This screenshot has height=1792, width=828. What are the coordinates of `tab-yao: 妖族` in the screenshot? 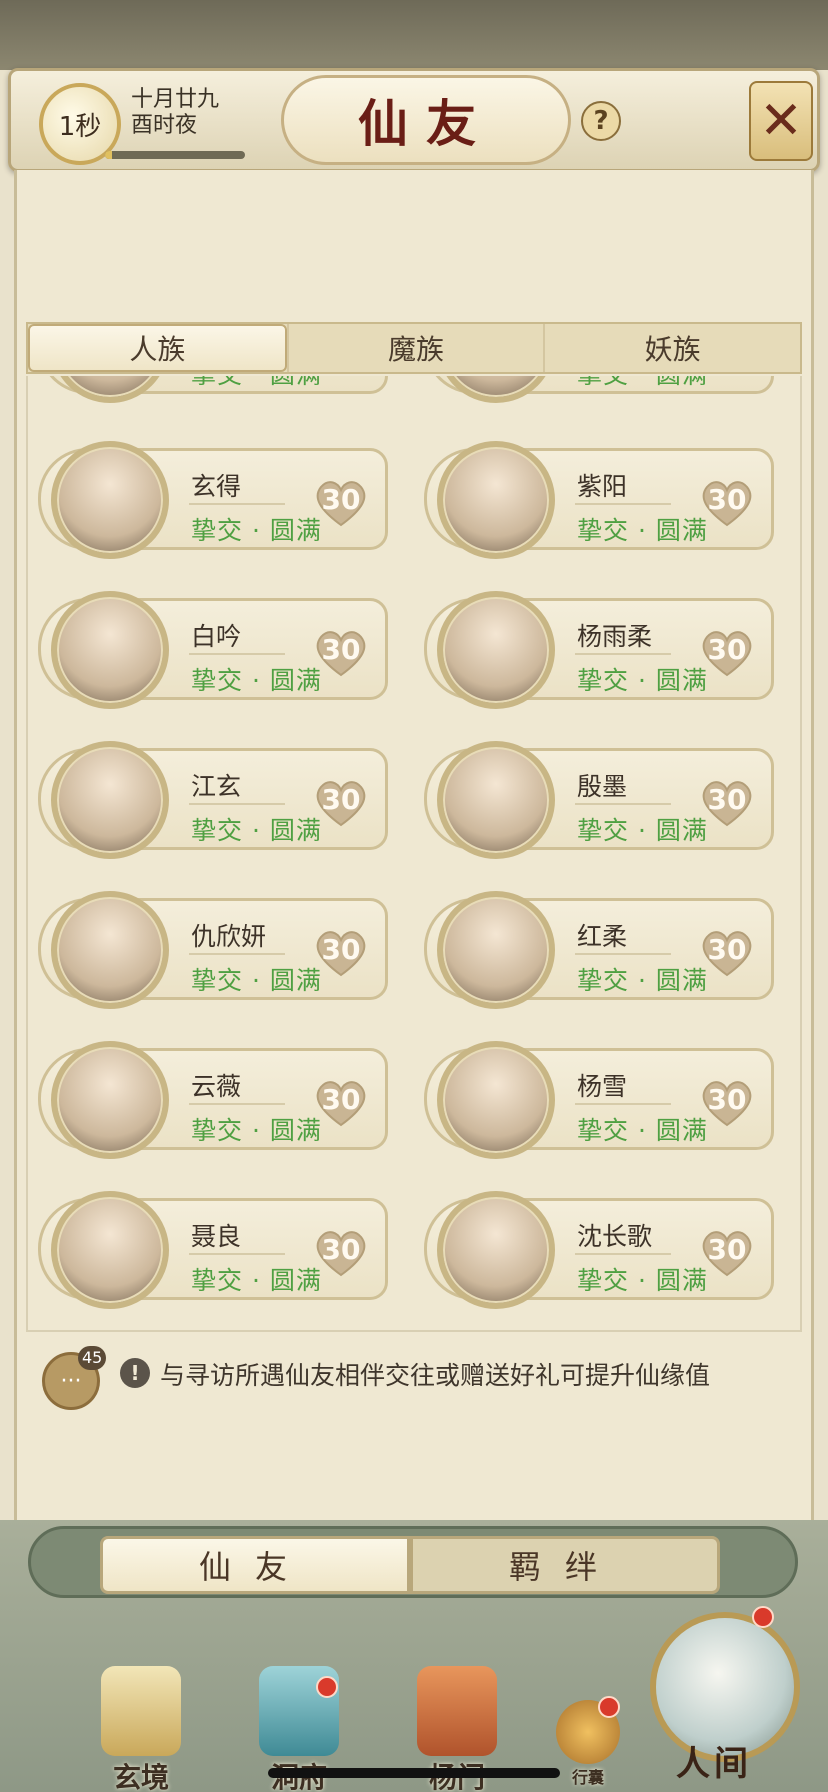 It's located at (671, 348).